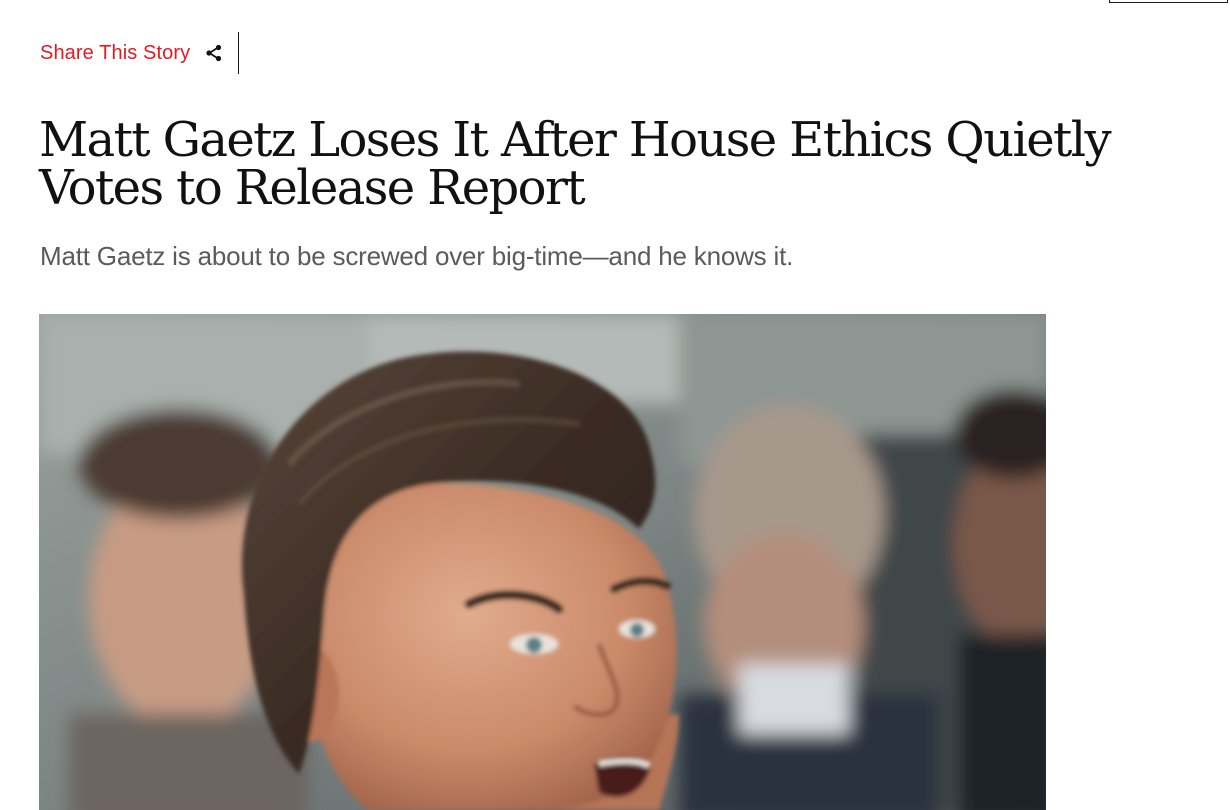 The height and width of the screenshot is (810, 1230). I want to click on share-bar: Share This Story, so click(140, 53).